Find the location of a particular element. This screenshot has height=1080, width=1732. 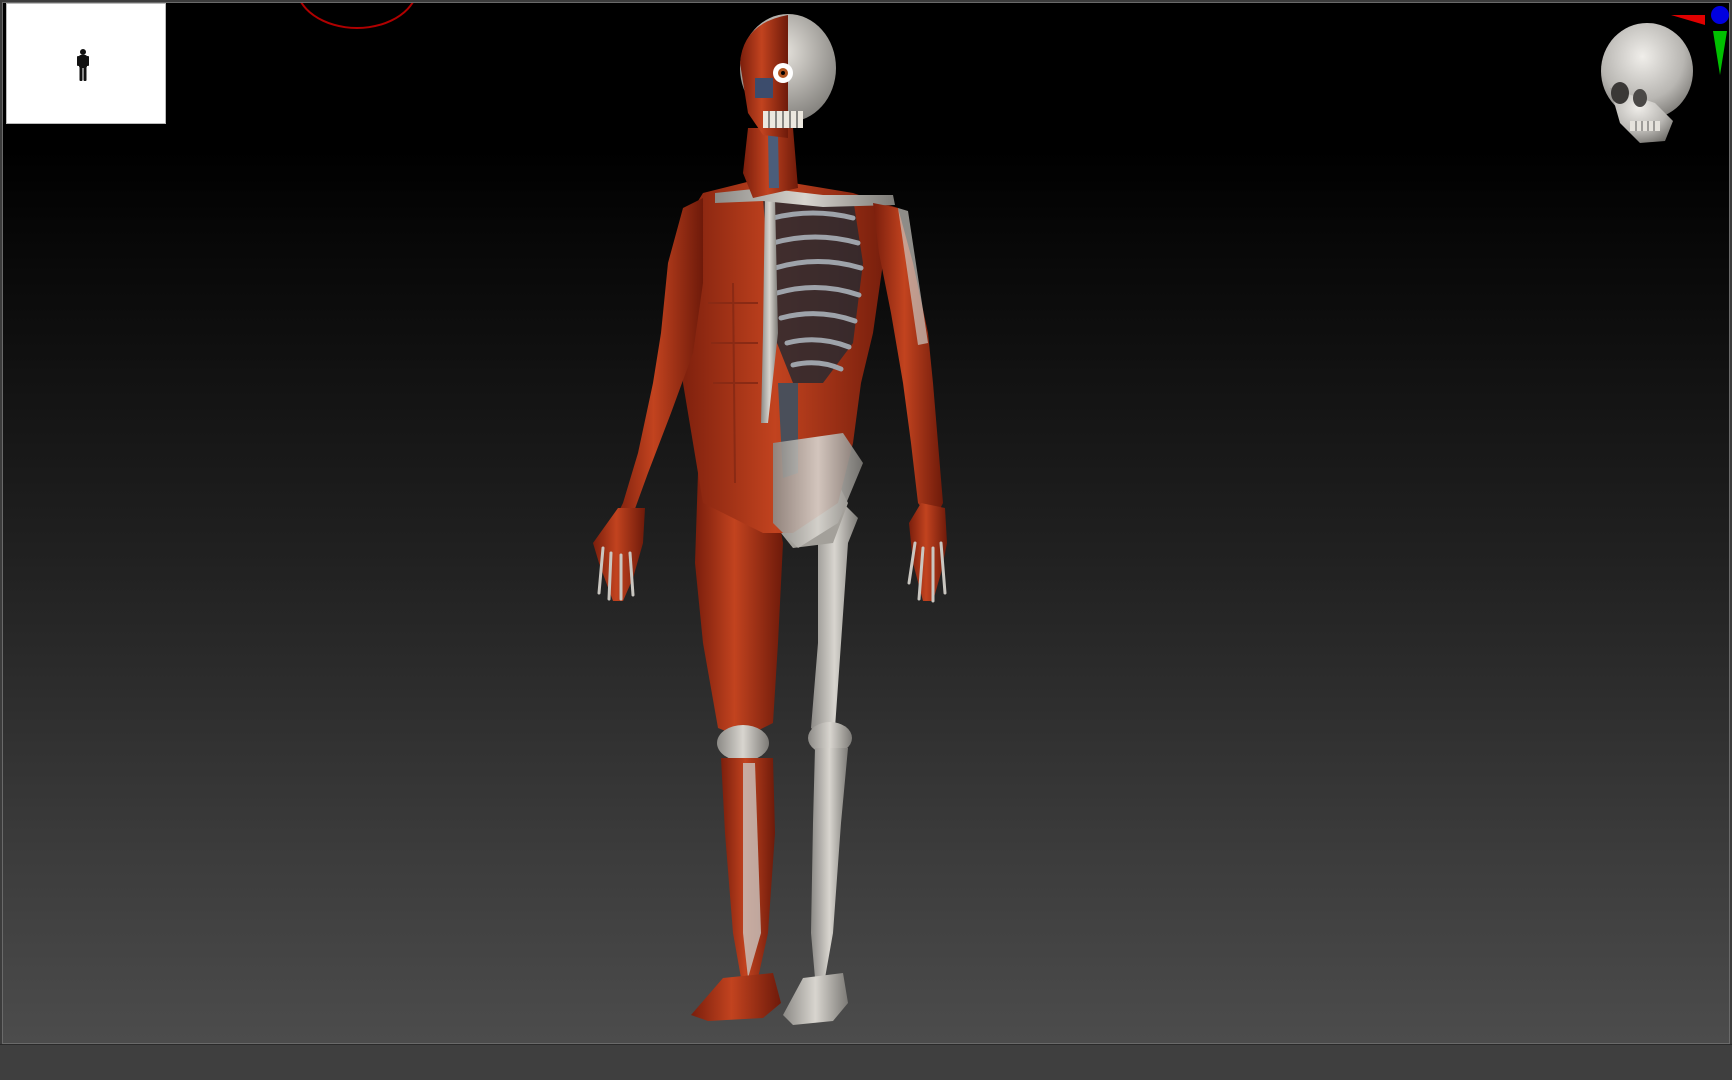

y-axis-arrow is located at coordinates (1720, 53).